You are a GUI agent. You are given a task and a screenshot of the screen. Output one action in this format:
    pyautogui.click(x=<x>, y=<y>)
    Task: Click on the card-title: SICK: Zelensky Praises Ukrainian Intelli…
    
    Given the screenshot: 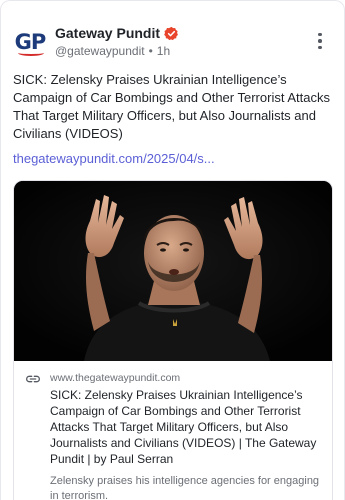 What is the action you would take?
    pyautogui.click(x=188, y=427)
    